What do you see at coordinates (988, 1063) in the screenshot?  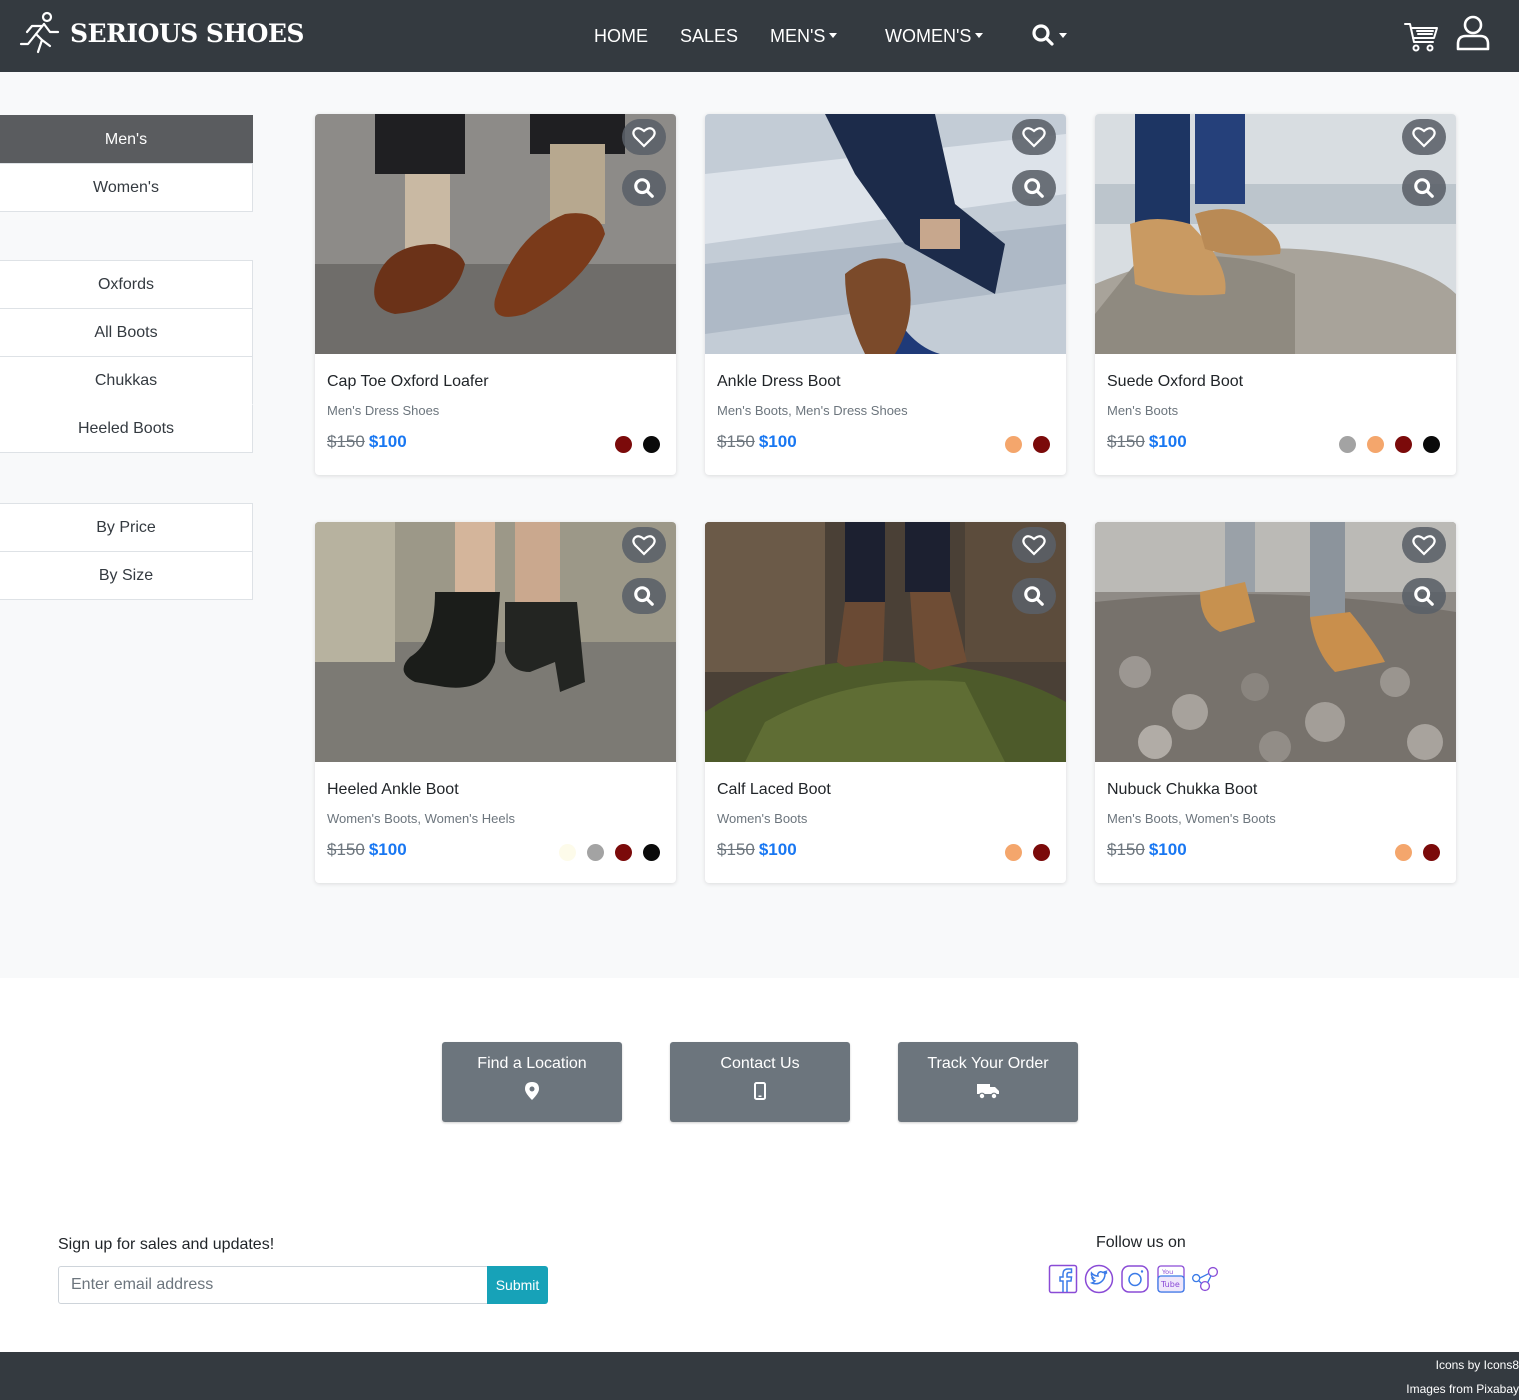 I see `track-order-label: Track Your Order` at bounding box center [988, 1063].